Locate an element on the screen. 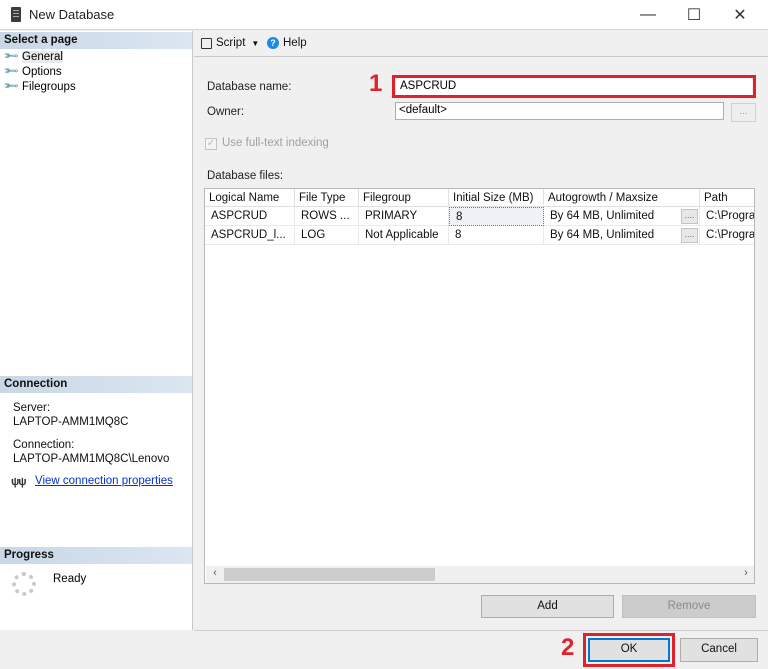  select-page-header: Select a page is located at coordinates (96, 40).